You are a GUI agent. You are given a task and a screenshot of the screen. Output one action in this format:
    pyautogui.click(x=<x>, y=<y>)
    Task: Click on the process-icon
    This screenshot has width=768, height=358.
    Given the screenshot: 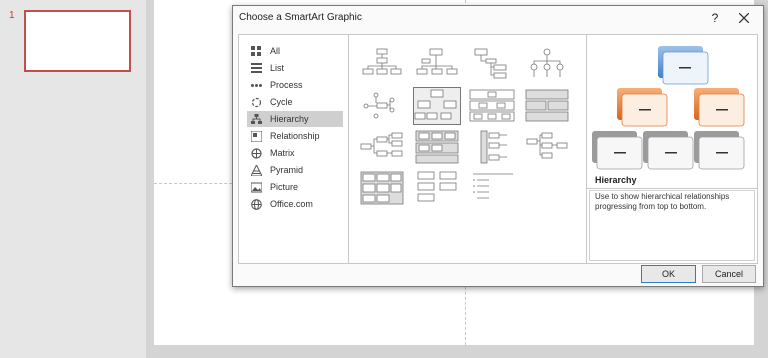 What is the action you would take?
    pyautogui.click(x=256, y=85)
    